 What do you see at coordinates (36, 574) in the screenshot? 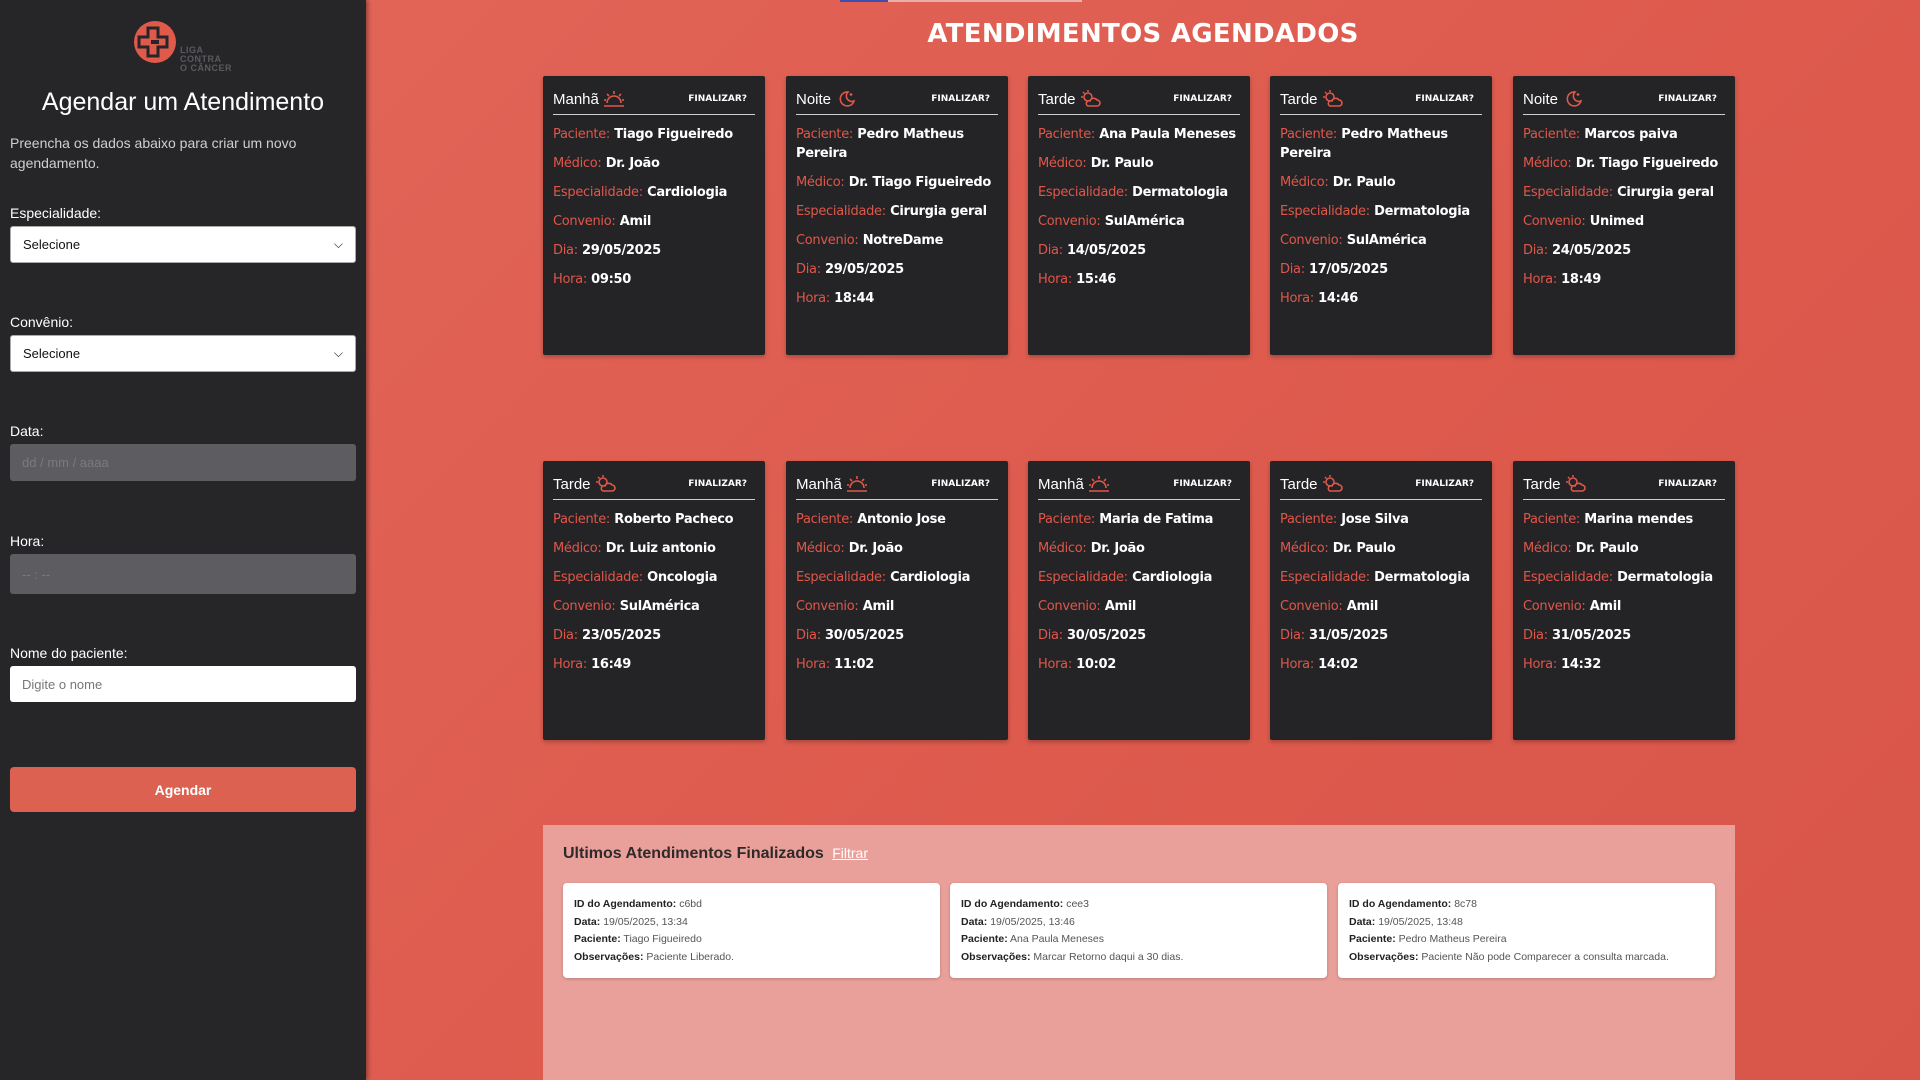
I see `time-input-placeholder: --` at bounding box center [36, 574].